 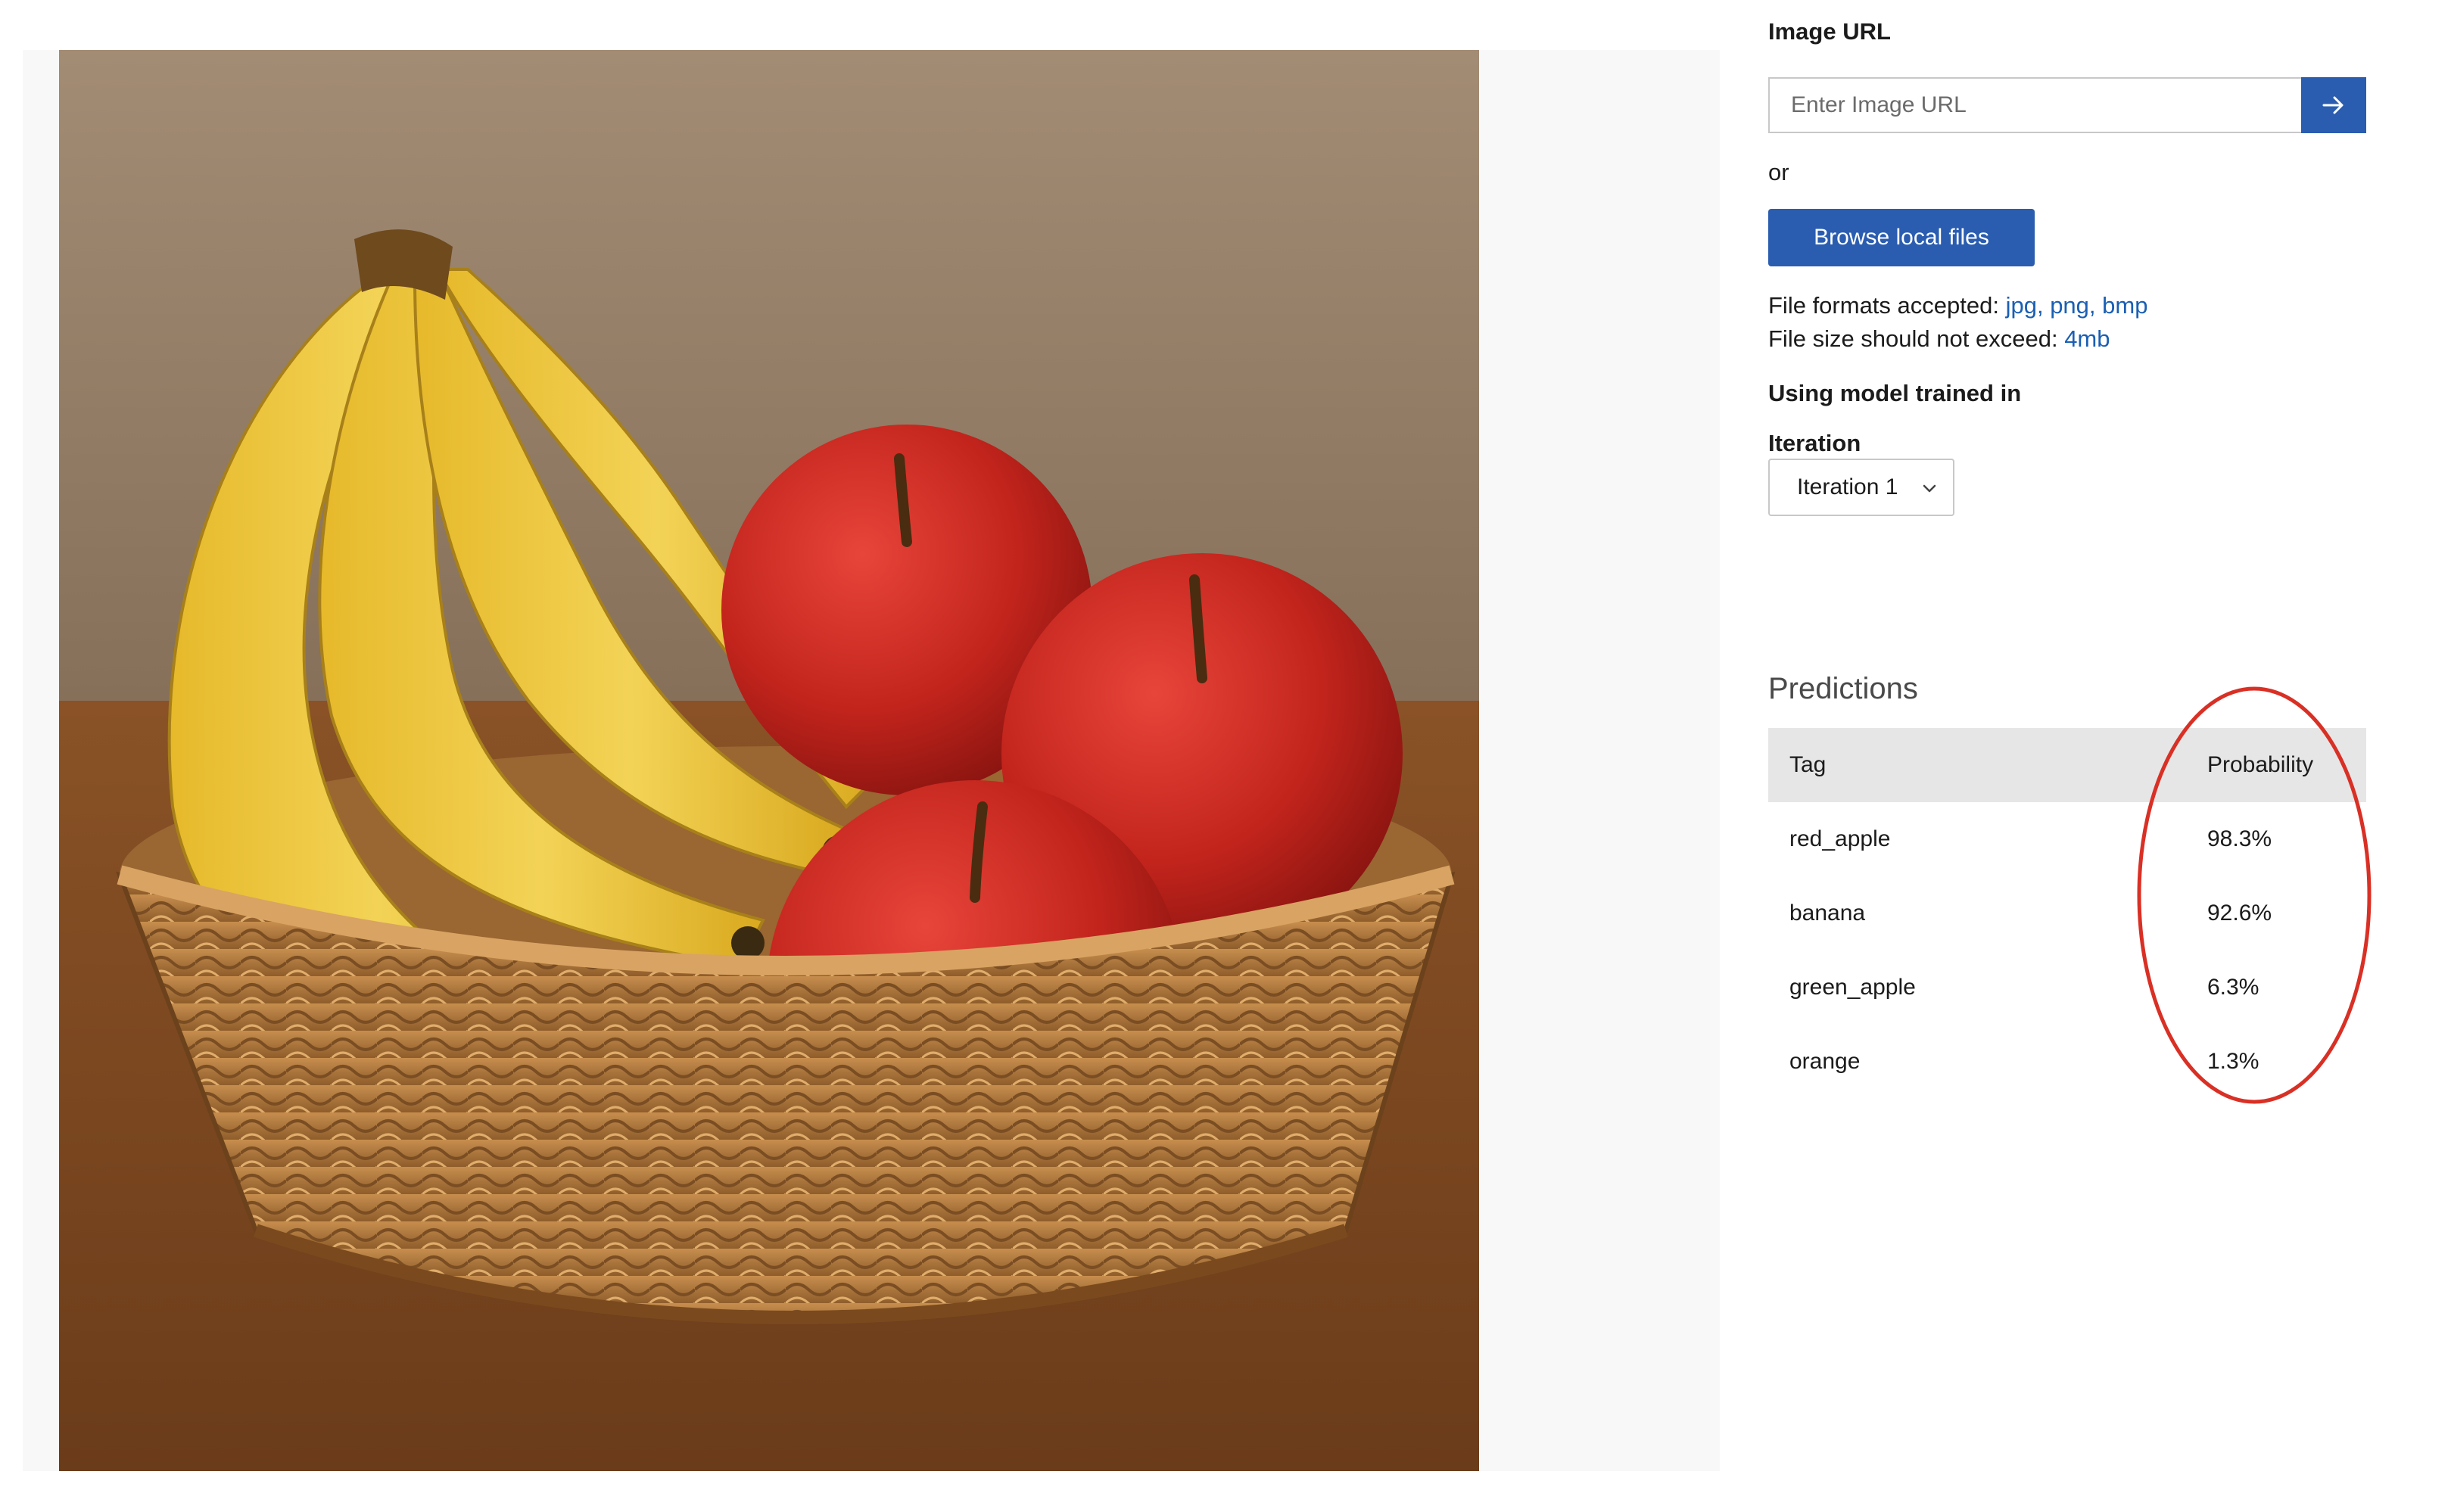 What do you see at coordinates (1895, 393) in the screenshot?
I see `model-trained-label: Using model trained in` at bounding box center [1895, 393].